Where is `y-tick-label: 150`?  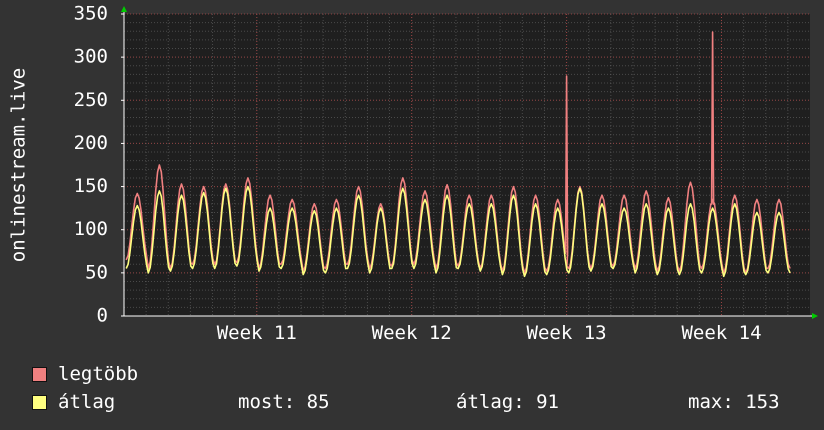 y-tick-label: 150 is located at coordinates (91, 186).